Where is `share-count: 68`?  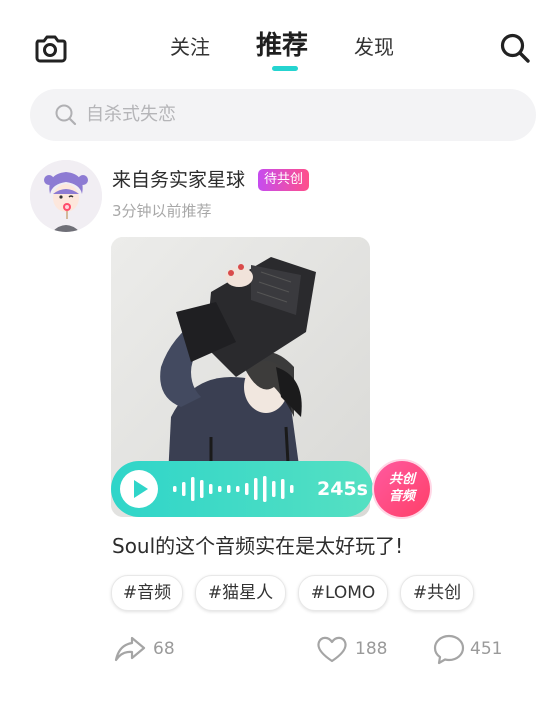
share-count: 68 is located at coordinates (164, 649).